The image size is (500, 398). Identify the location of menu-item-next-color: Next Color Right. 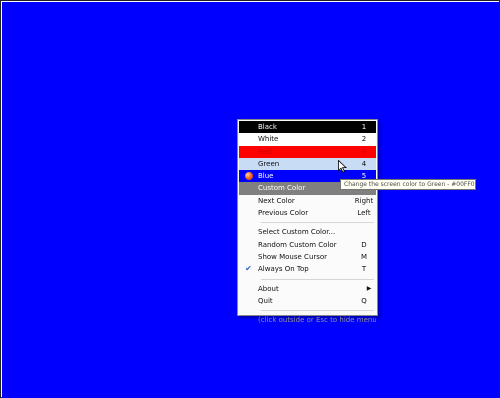
(307, 201).